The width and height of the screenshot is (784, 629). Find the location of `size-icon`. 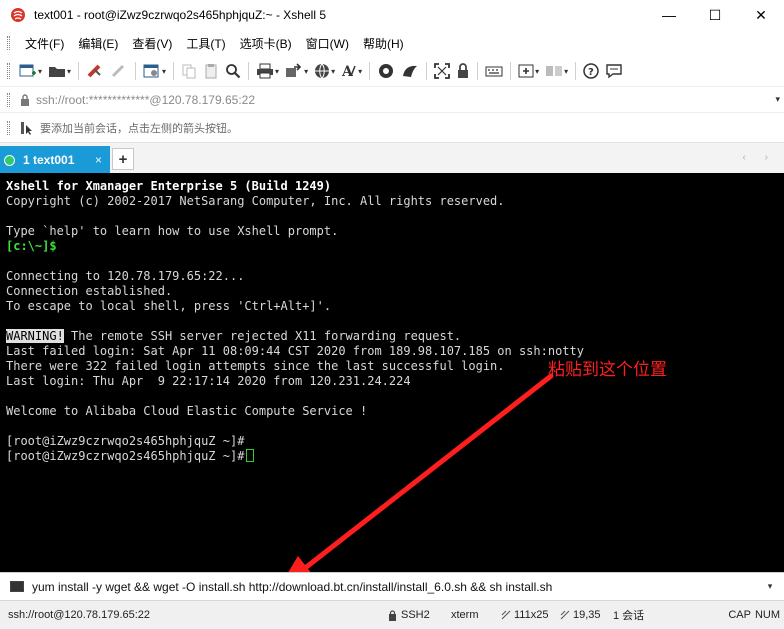

size-icon is located at coordinates (506, 615).